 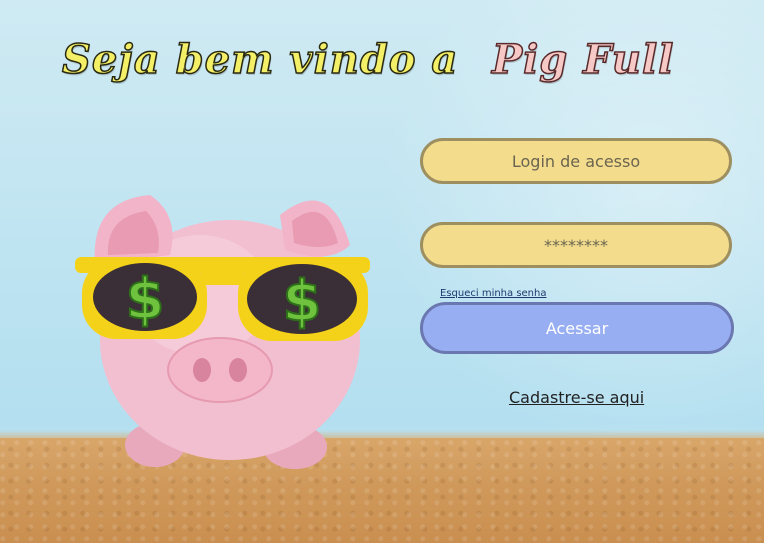 What do you see at coordinates (577, 328) in the screenshot?
I see `login-button: Acessar` at bounding box center [577, 328].